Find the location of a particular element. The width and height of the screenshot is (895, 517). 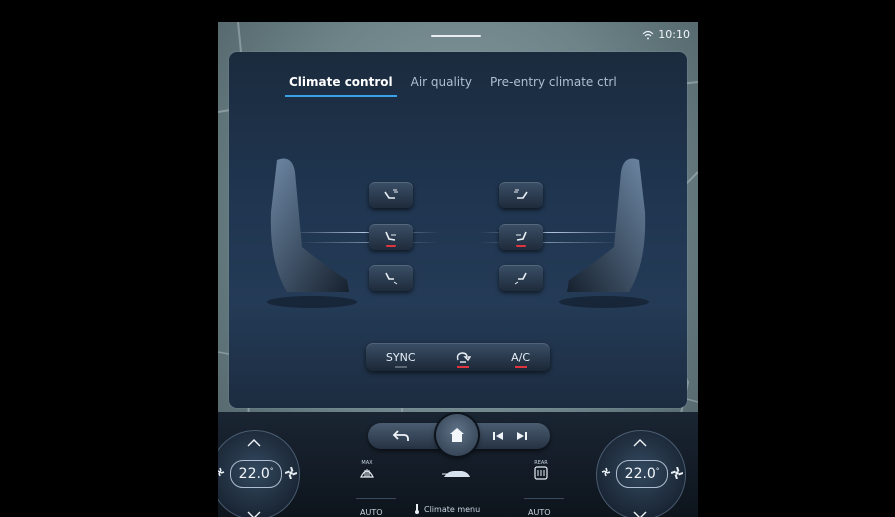

left-temperature-value: 22.0 is located at coordinates (254, 474).